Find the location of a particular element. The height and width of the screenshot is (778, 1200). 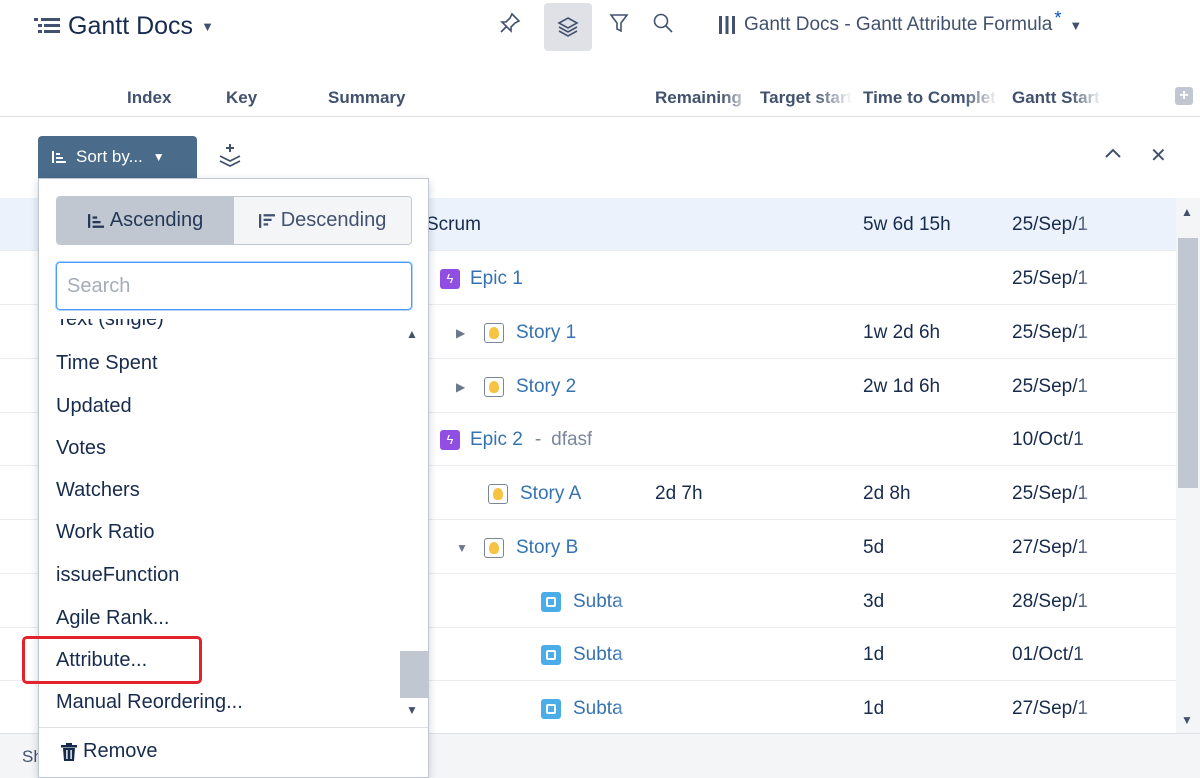

table-scrollbar-thumb is located at coordinates (1188, 363).